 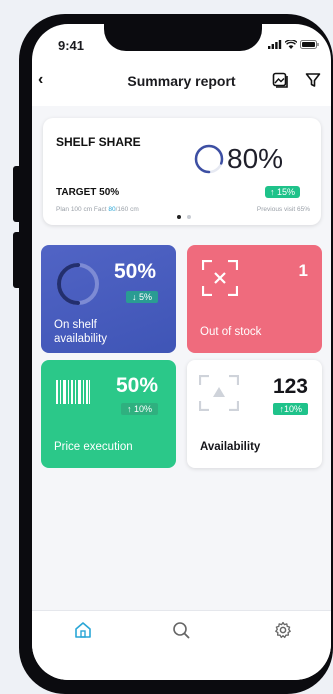 I want to click on price-execution-label: Price execution, so click(x=93, y=447).